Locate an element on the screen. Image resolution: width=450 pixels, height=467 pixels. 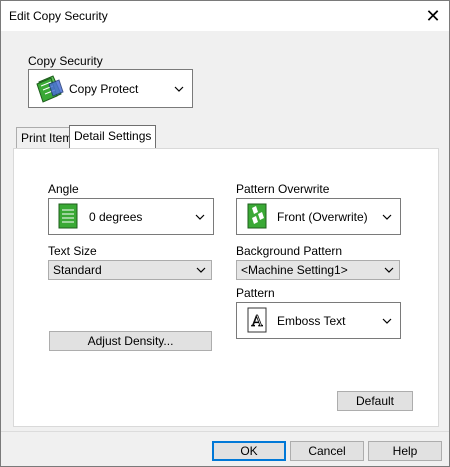
svg-text: A is located at coordinates (257, 321).